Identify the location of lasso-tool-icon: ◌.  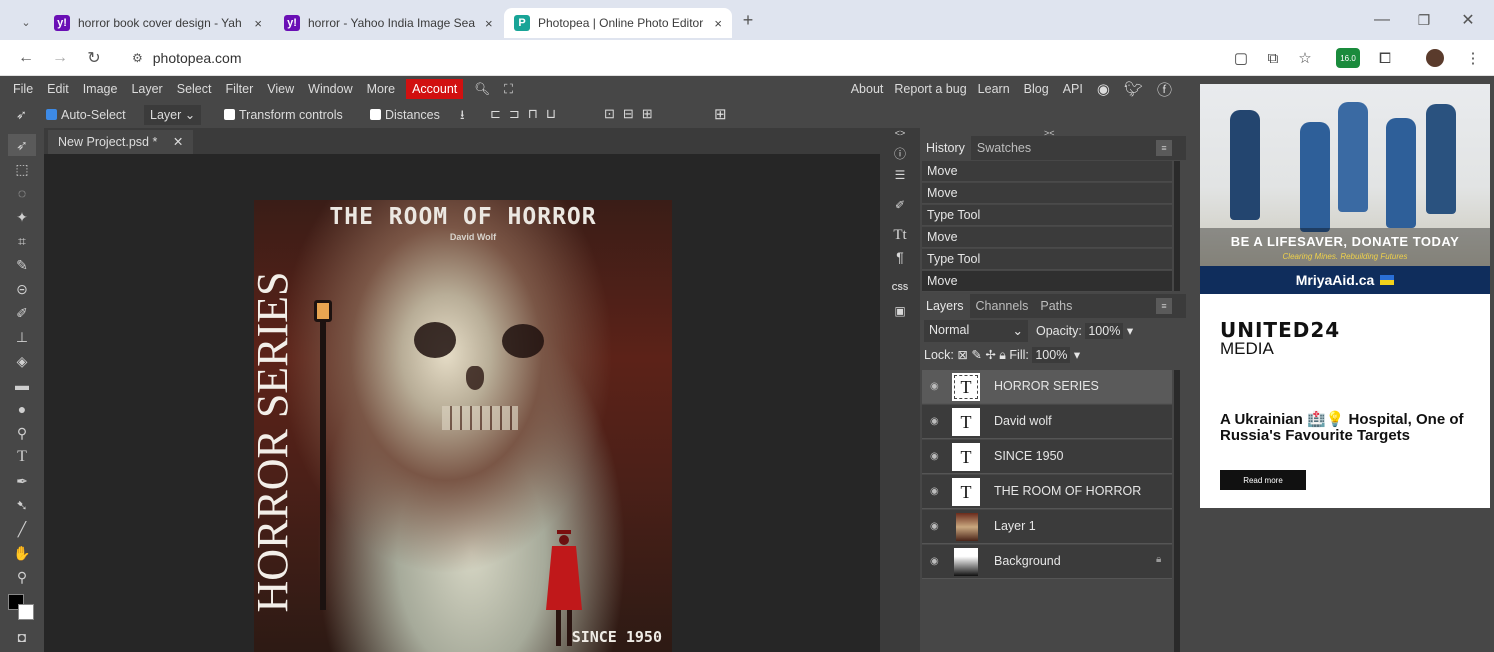
(22, 193).